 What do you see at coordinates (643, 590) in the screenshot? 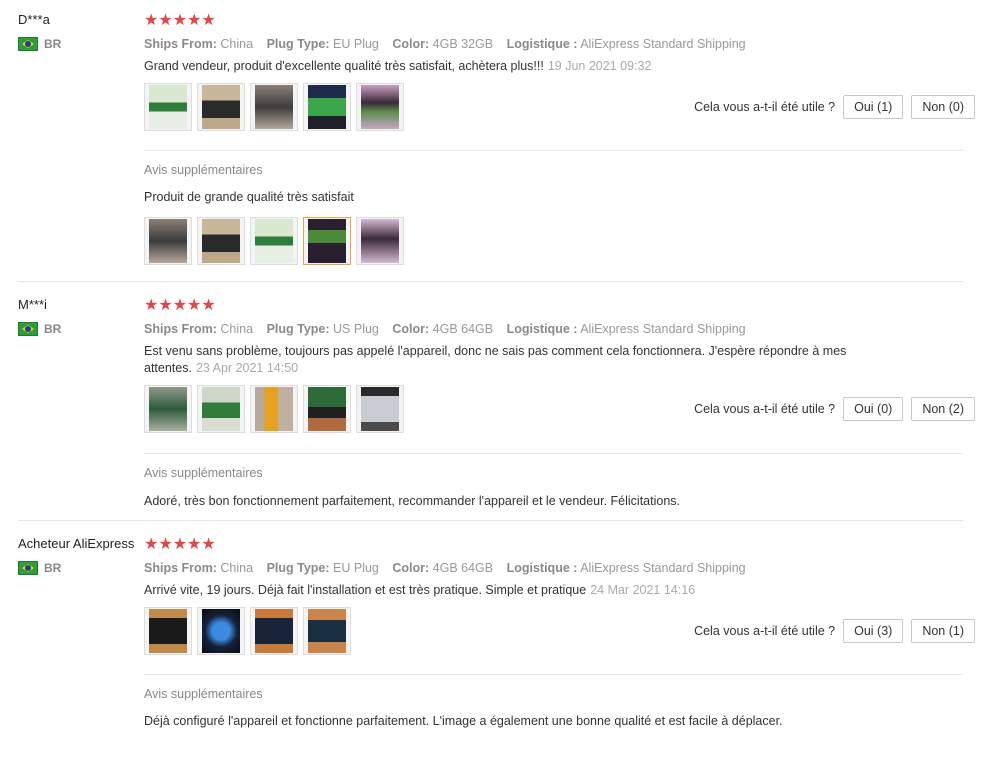
I see `review-date: 24 Mar 2021 14:16` at bounding box center [643, 590].